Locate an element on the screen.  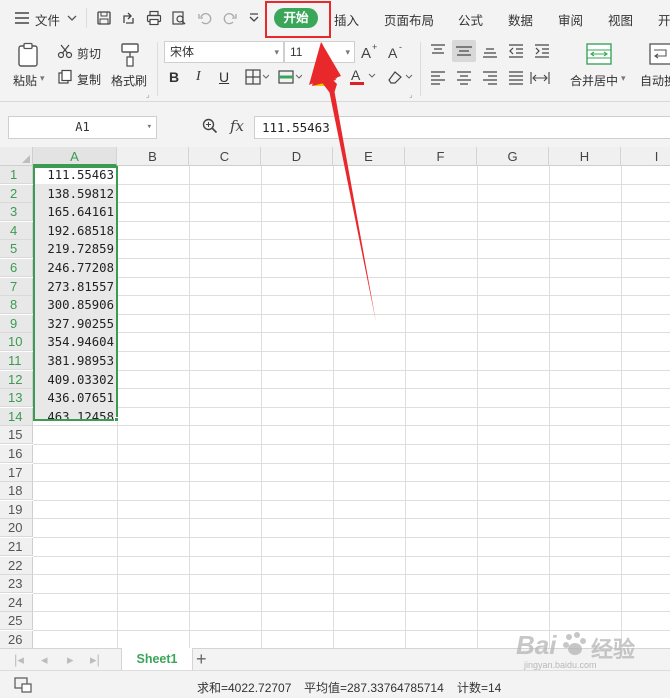
align-right-icon is located at coordinates (490, 79).